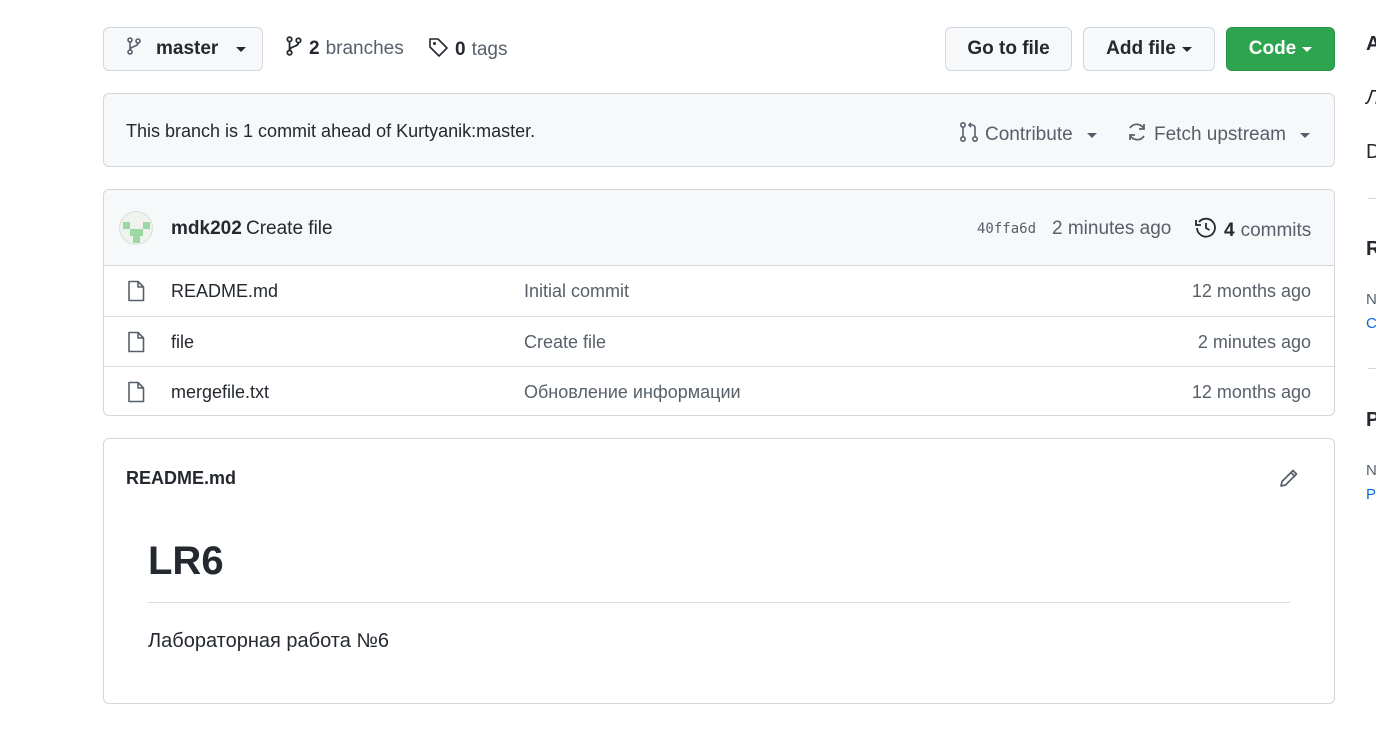 This screenshot has height=734, width=1376. What do you see at coordinates (1371, 98) in the screenshot?
I see `sidebar-description: Л` at bounding box center [1371, 98].